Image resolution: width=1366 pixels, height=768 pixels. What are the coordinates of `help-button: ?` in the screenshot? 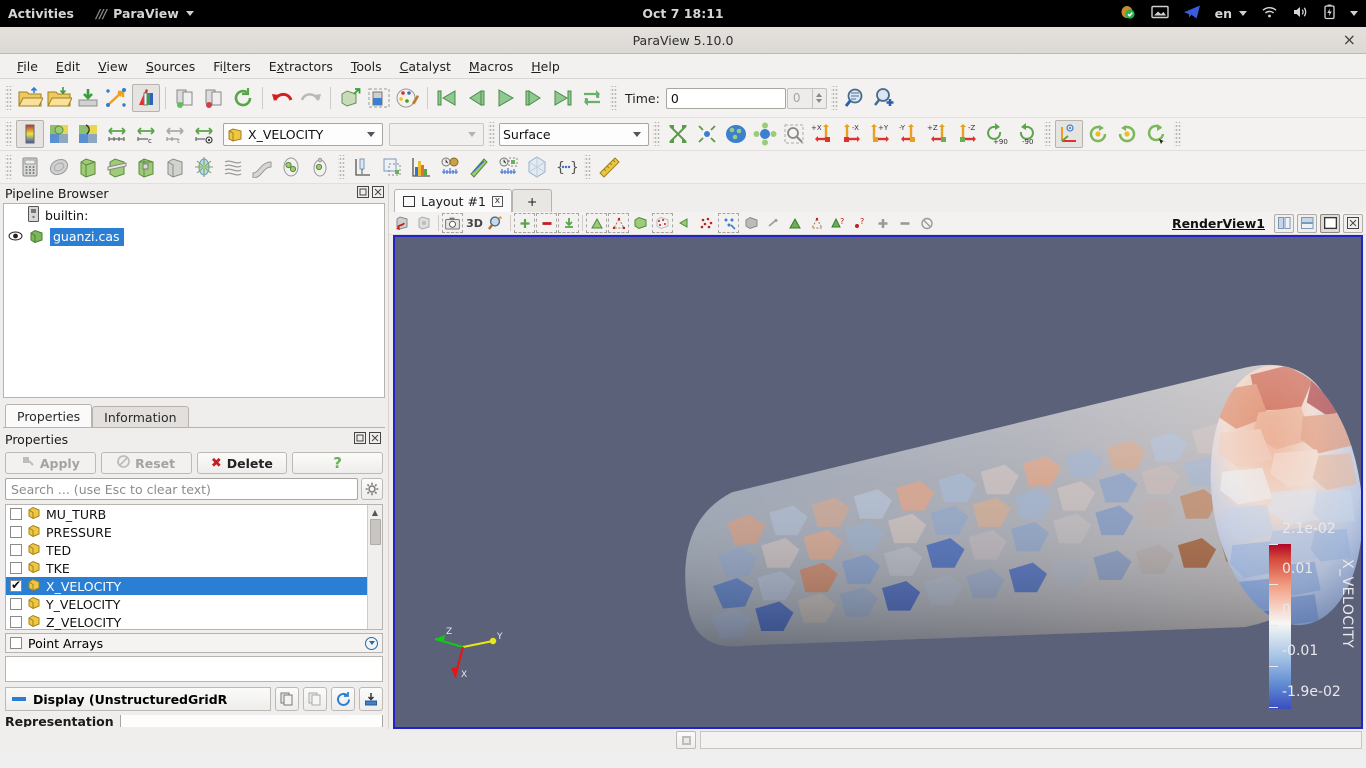 It's located at (337, 463).